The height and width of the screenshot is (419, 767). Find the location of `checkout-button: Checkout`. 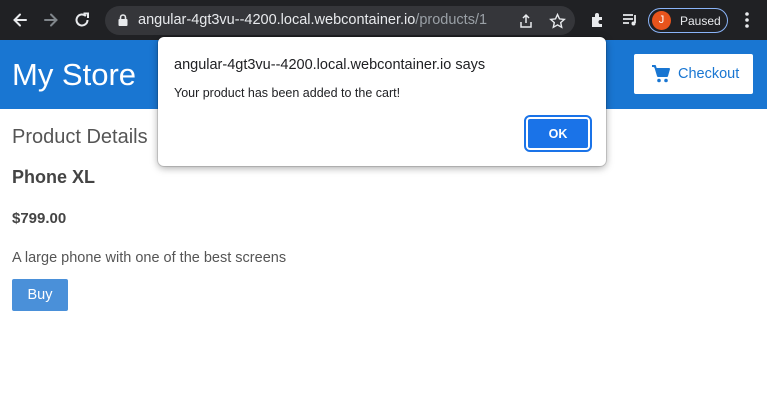

checkout-button: Checkout is located at coordinates (693, 74).